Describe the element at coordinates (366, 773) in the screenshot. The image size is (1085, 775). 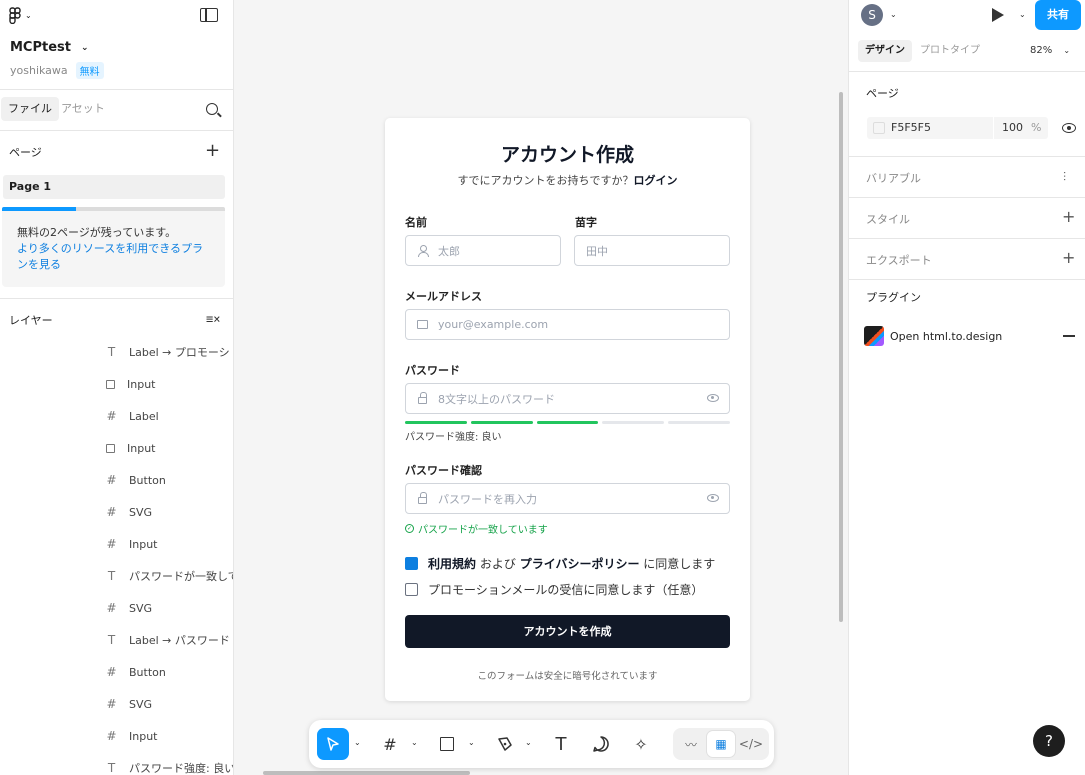
I see `horizontal-scrollbar` at that location.